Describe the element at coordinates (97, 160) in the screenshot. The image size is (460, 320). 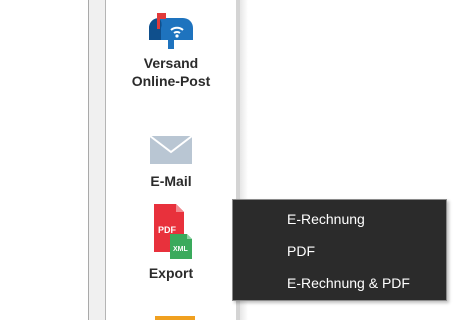
I see `pane-splitter` at that location.